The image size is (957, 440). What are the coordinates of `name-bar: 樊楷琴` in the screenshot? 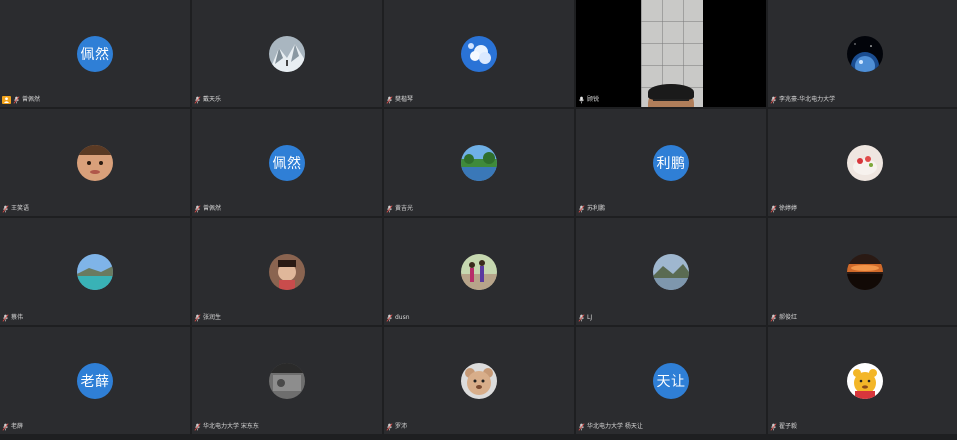 It's located at (399, 100).